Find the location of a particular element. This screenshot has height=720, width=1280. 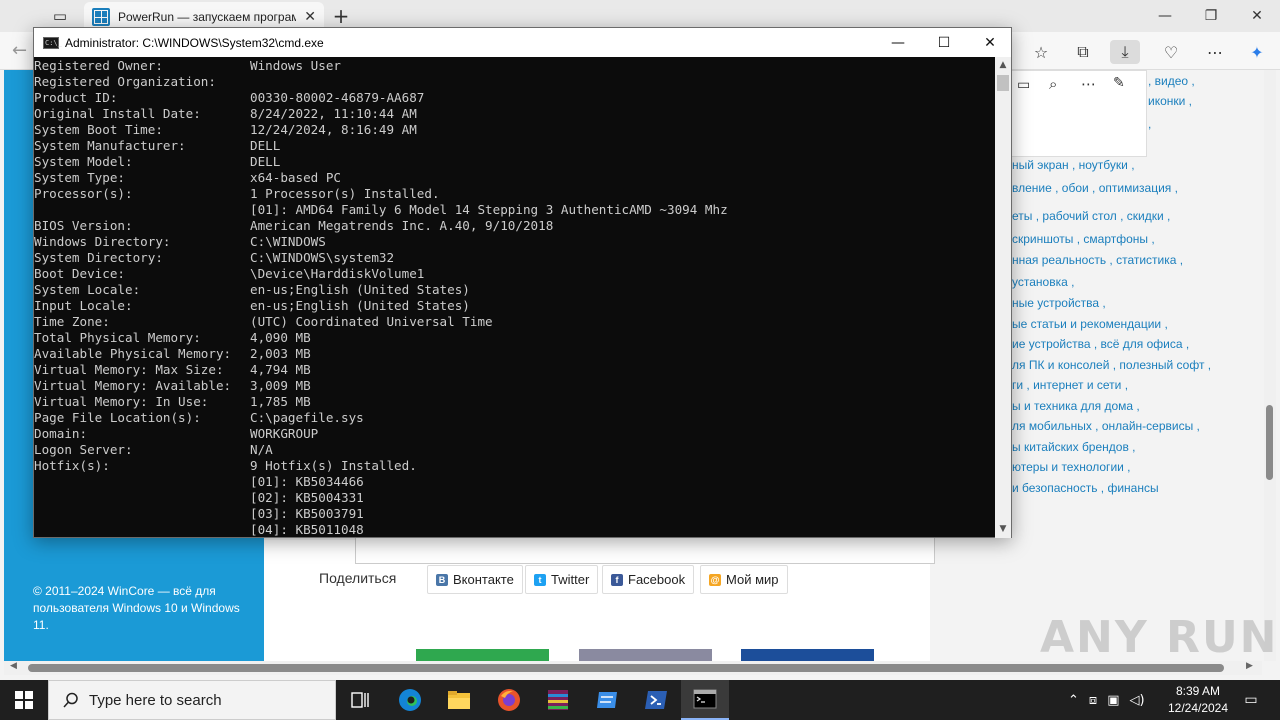

tag-line: ные устройства , is located at coordinates (1137, 303).